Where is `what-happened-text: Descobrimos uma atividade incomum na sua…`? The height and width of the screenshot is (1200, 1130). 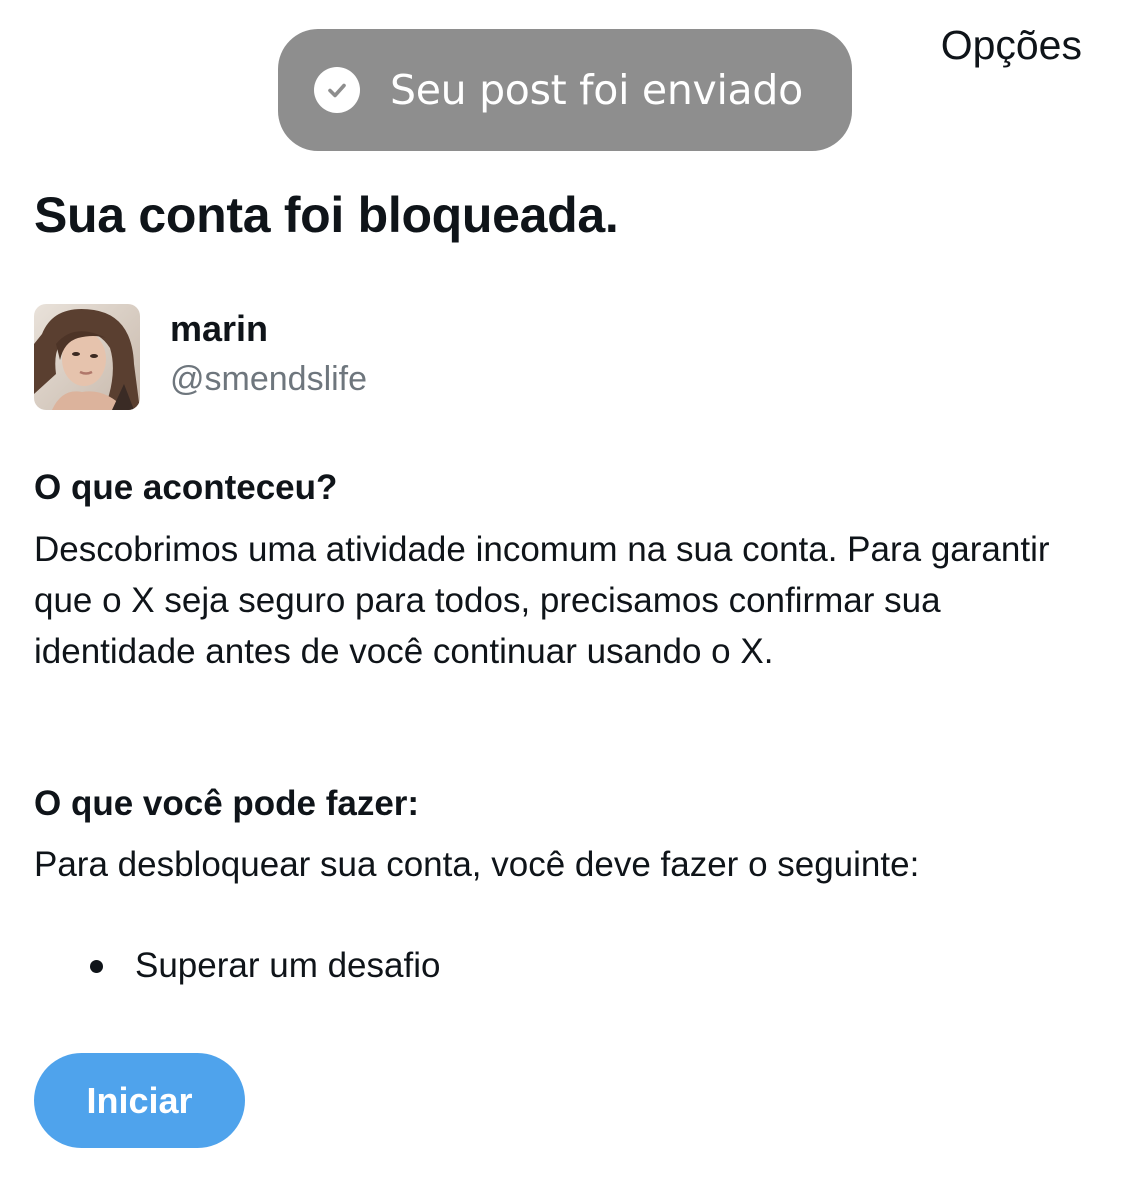
what-happened-text: Descobrimos uma atividade incomum na sua… is located at coordinates (542, 600).